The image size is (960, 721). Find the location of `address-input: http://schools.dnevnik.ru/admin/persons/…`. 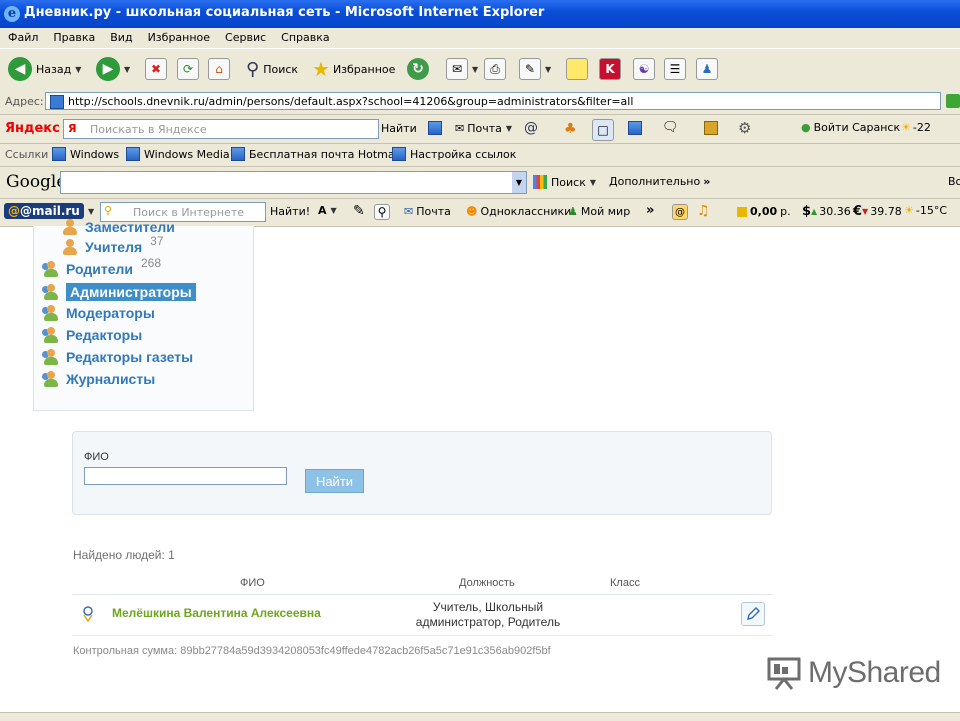

address-input: http://schools.dnevnik.ru/admin/persons/… is located at coordinates (493, 101).